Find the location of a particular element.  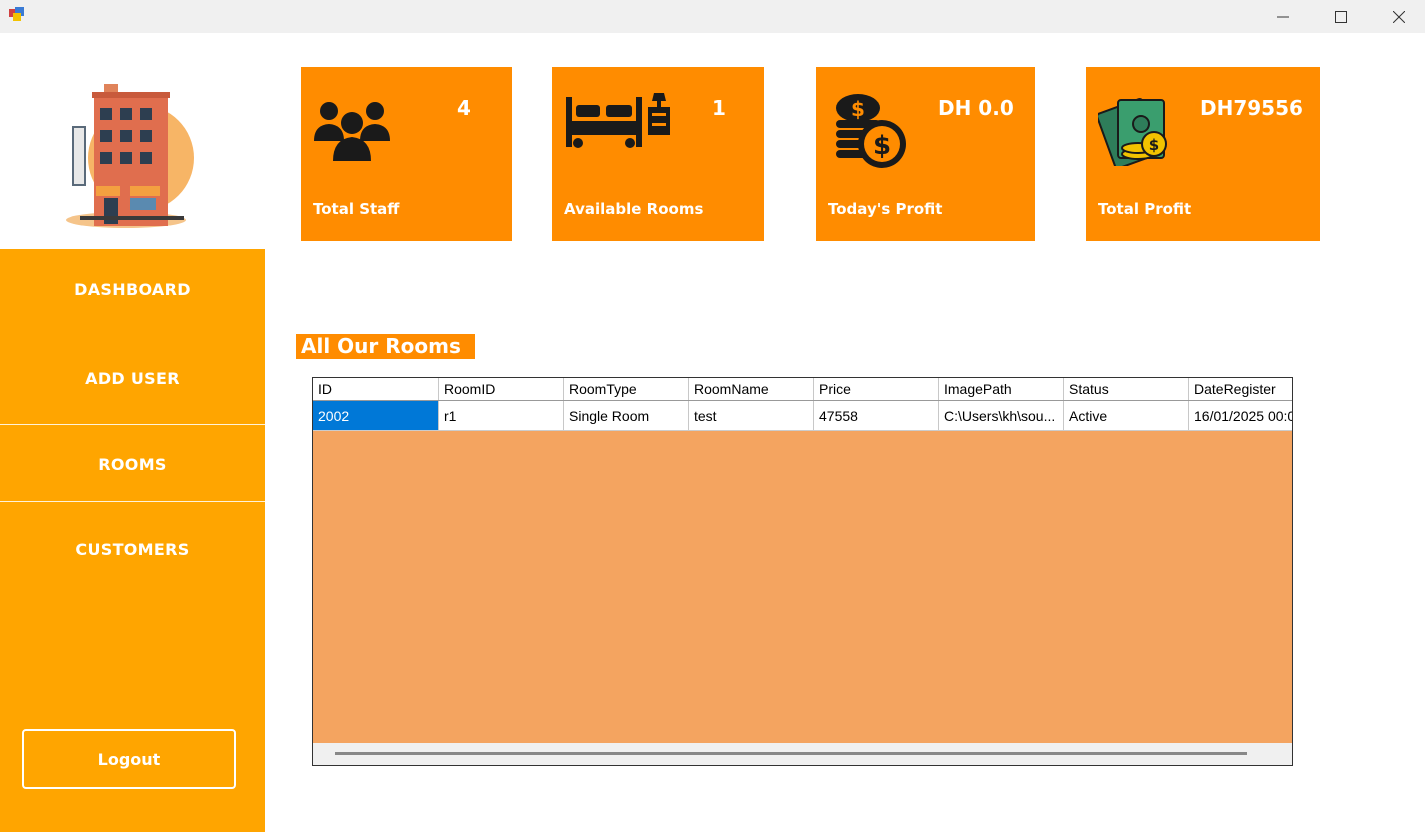

cell-dateregister: 16/01/2025 00:0 is located at coordinates (1240, 415).